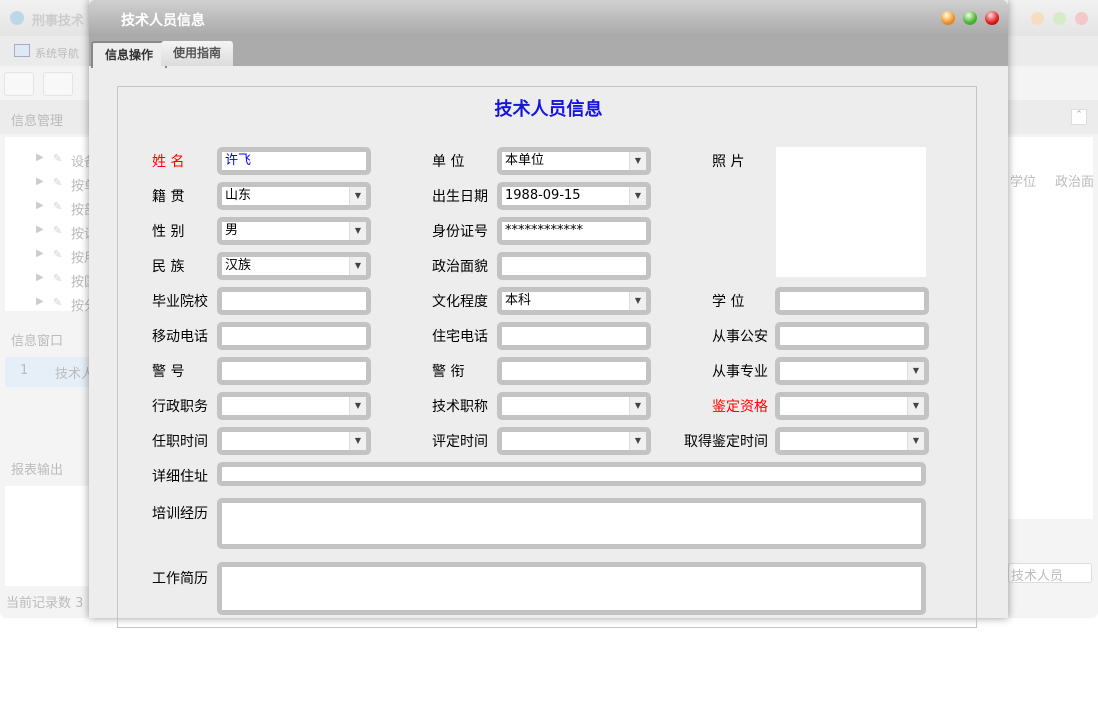 Image resolution: width=1098 pixels, height=705 pixels. What do you see at coordinates (571, 474) in the screenshot?
I see `address-input` at bounding box center [571, 474].